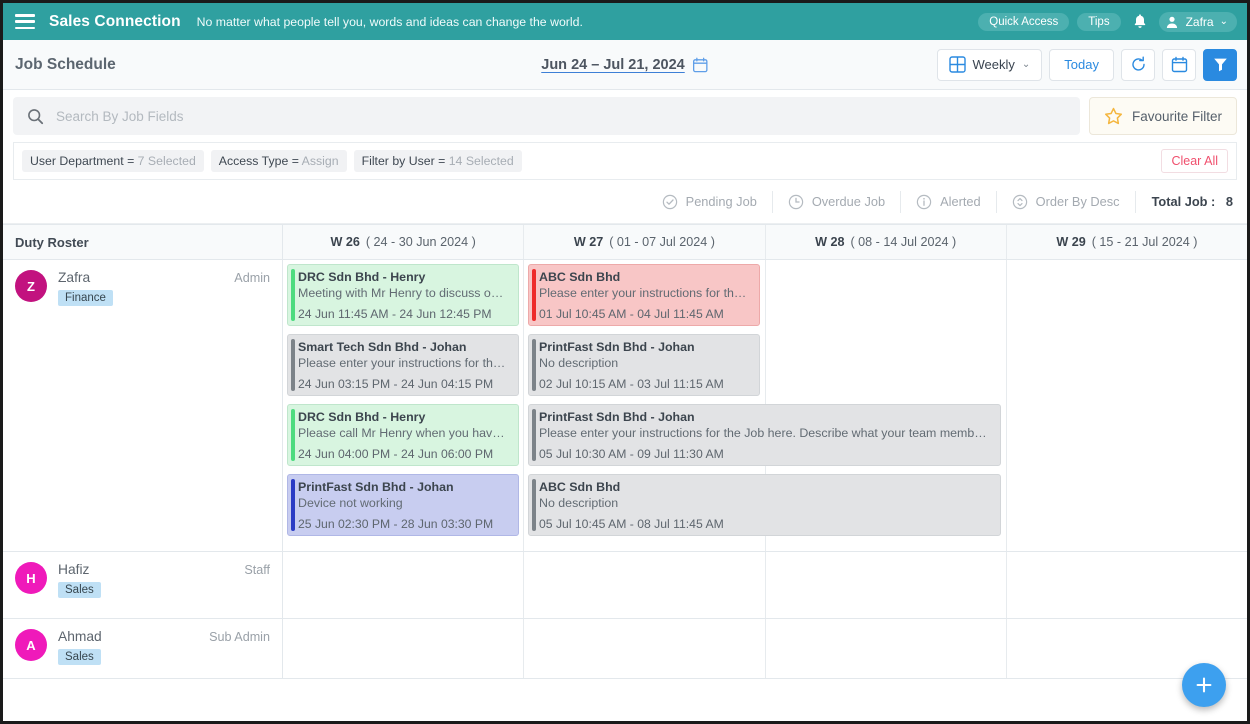 The width and height of the screenshot is (1250, 724). I want to click on roster-department-tag: Sales, so click(79, 590).